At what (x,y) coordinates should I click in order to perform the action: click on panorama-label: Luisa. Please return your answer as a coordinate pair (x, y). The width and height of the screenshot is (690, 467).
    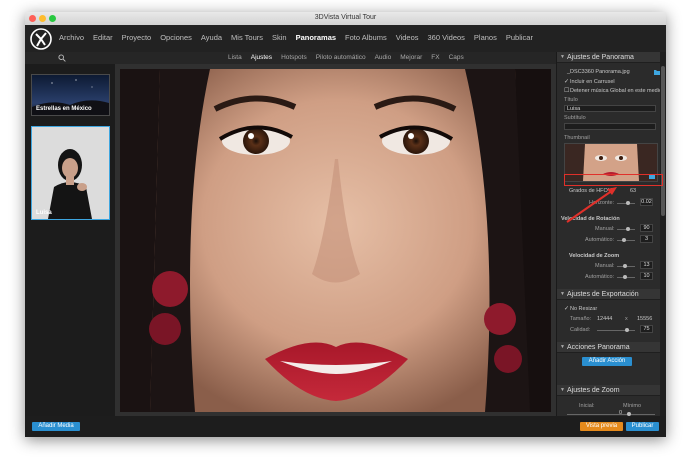
    Looking at the image, I should click on (44, 213).